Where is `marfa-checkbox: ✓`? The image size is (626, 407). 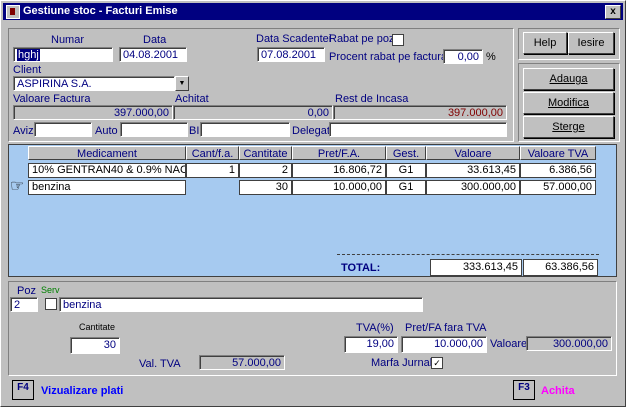 marfa-checkbox: ✓ is located at coordinates (437, 363).